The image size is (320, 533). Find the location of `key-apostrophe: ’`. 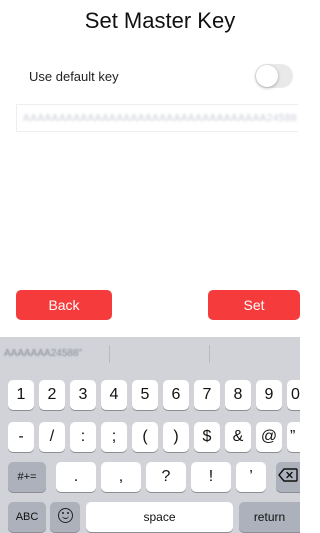

key-apostrophe: ’ is located at coordinates (251, 477).